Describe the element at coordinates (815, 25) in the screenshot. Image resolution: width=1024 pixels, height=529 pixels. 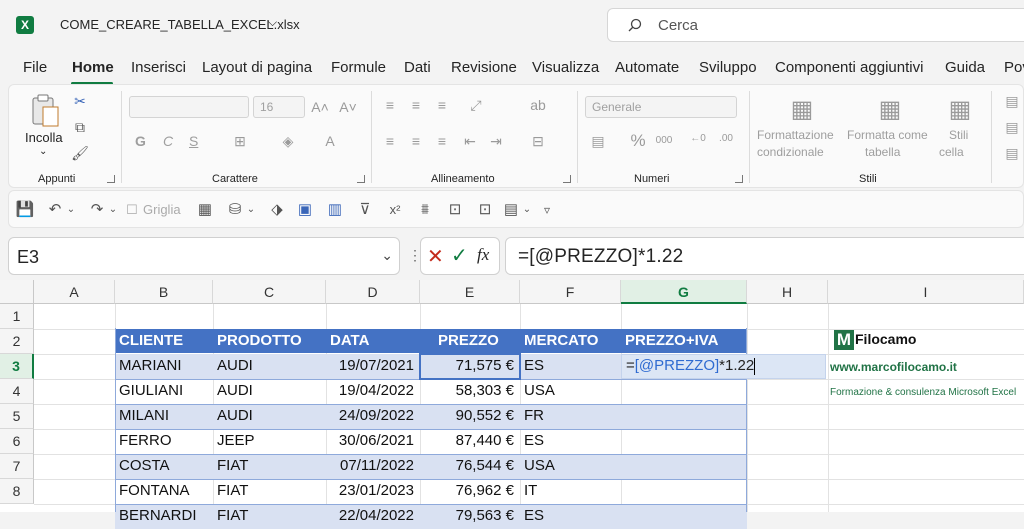
I see `search-box: Cerca` at that location.